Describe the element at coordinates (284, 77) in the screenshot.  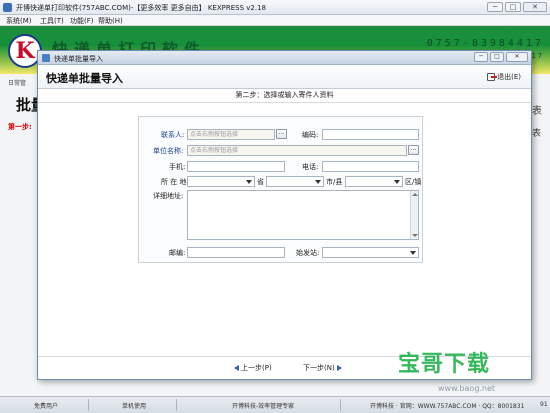
I see `dialog-header: 快递单批量导入 退出(E)` at that location.